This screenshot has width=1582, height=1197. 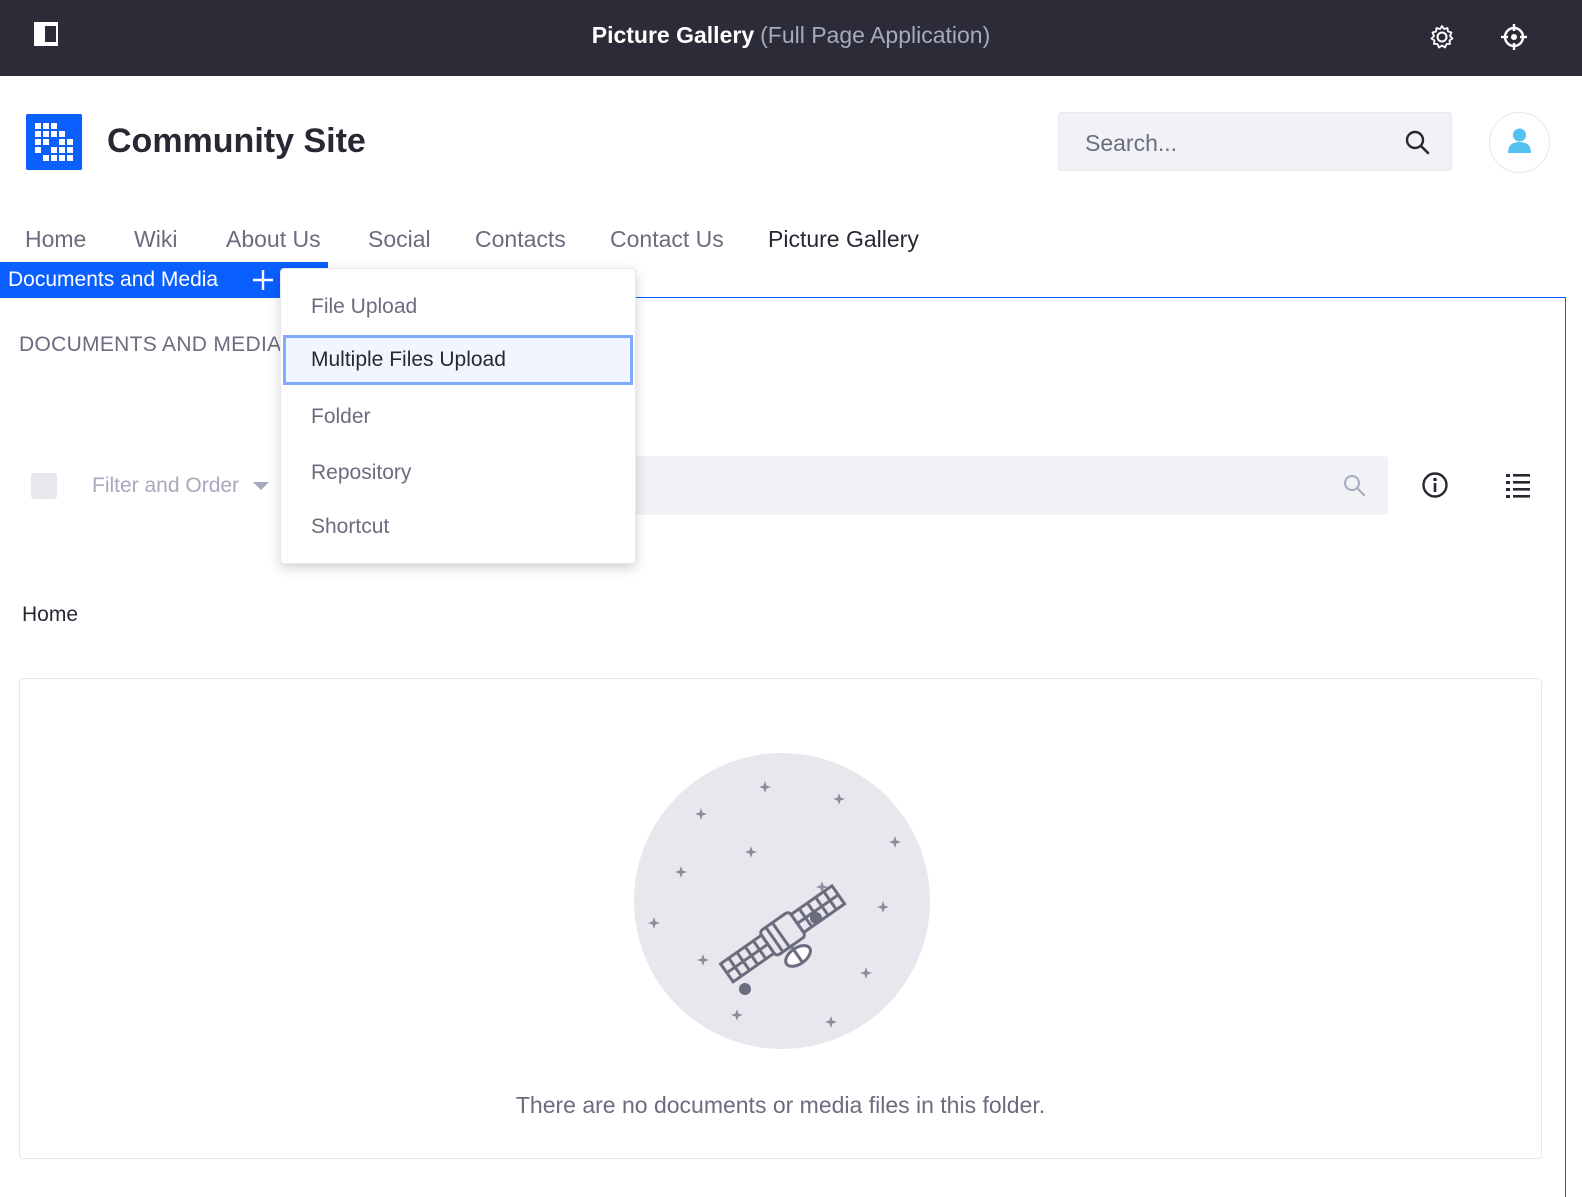 I want to click on select-all-checkbox, so click(x=44, y=486).